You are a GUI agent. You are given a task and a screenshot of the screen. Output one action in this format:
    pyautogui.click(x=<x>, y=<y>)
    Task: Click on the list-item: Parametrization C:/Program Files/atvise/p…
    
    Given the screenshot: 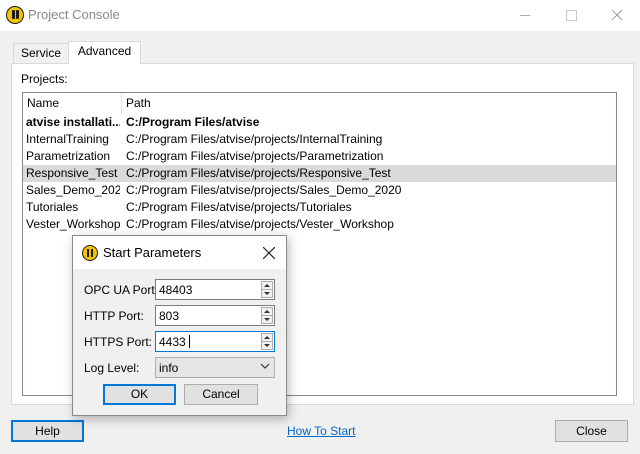 What is the action you would take?
    pyautogui.click(x=319, y=156)
    